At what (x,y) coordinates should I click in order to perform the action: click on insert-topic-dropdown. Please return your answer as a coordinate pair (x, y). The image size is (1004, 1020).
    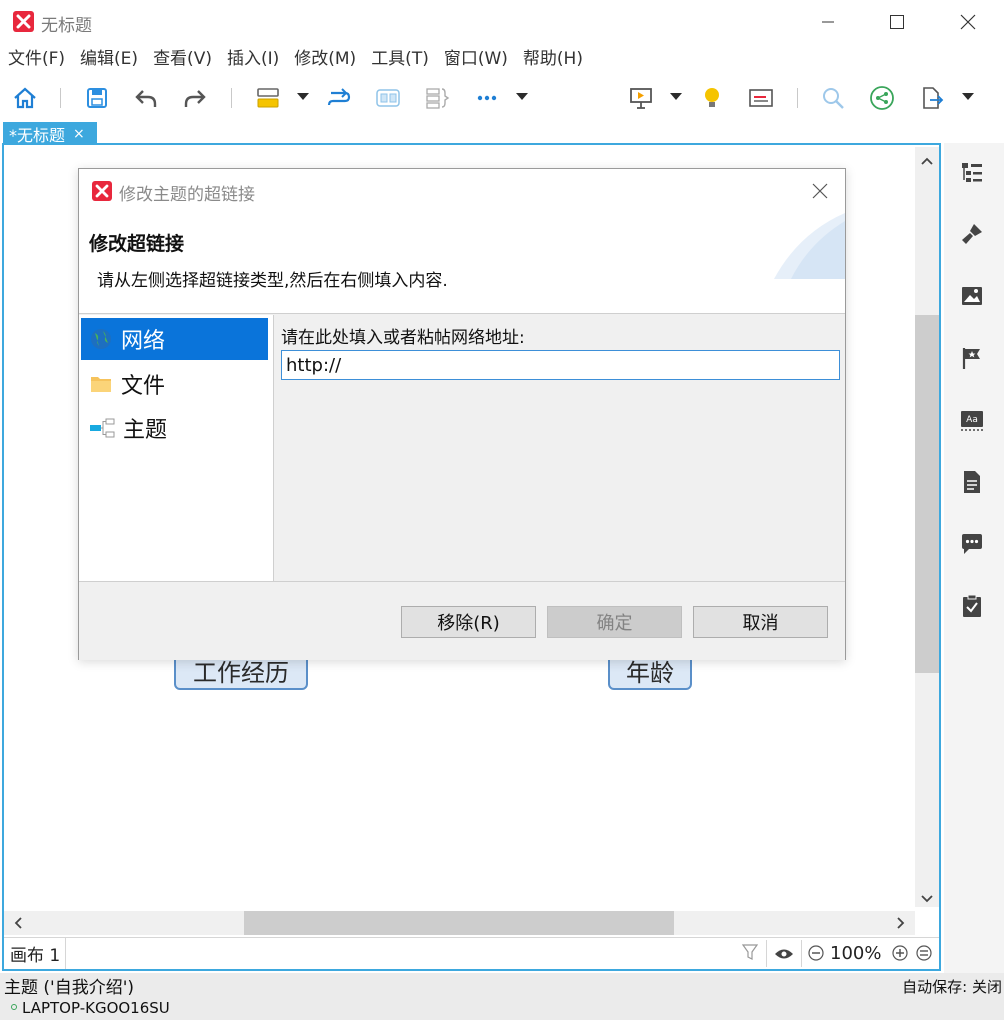
    Looking at the image, I should click on (303, 96).